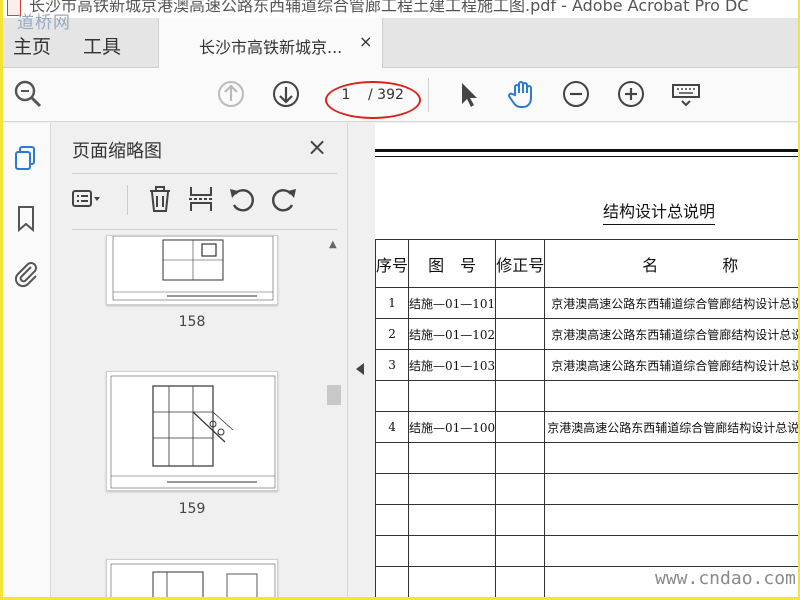 The width and height of the screenshot is (800, 600). What do you see at coordinates (102, 45) in the screenshot?
I see `tab-tools: 工具` at bounding box center [102, 45].